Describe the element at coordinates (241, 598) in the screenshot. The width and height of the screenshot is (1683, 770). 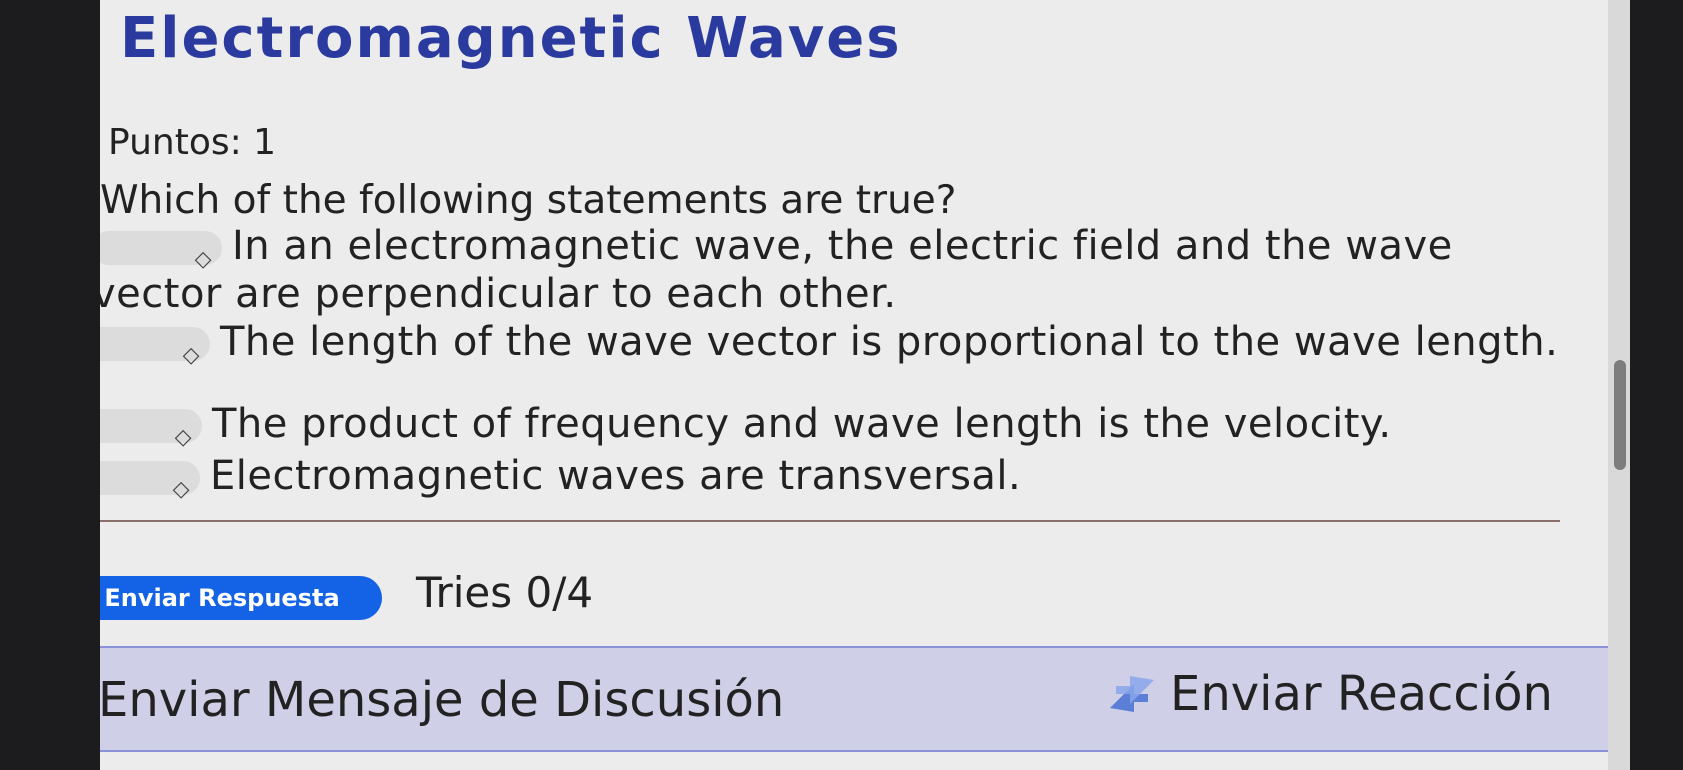
I see `submit-answer-button: Enviar Respuesta` at that location.